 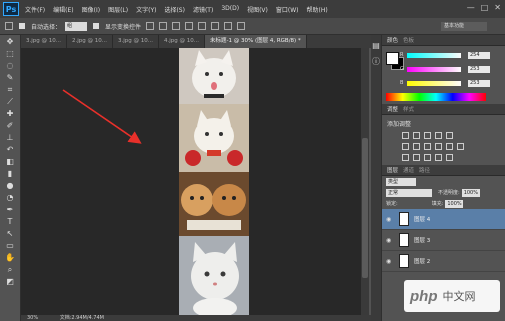 What do you see at coordinates (438, 157) in the screenshot?
I see `gradient-map-icon` at bounding box center [438, 157].